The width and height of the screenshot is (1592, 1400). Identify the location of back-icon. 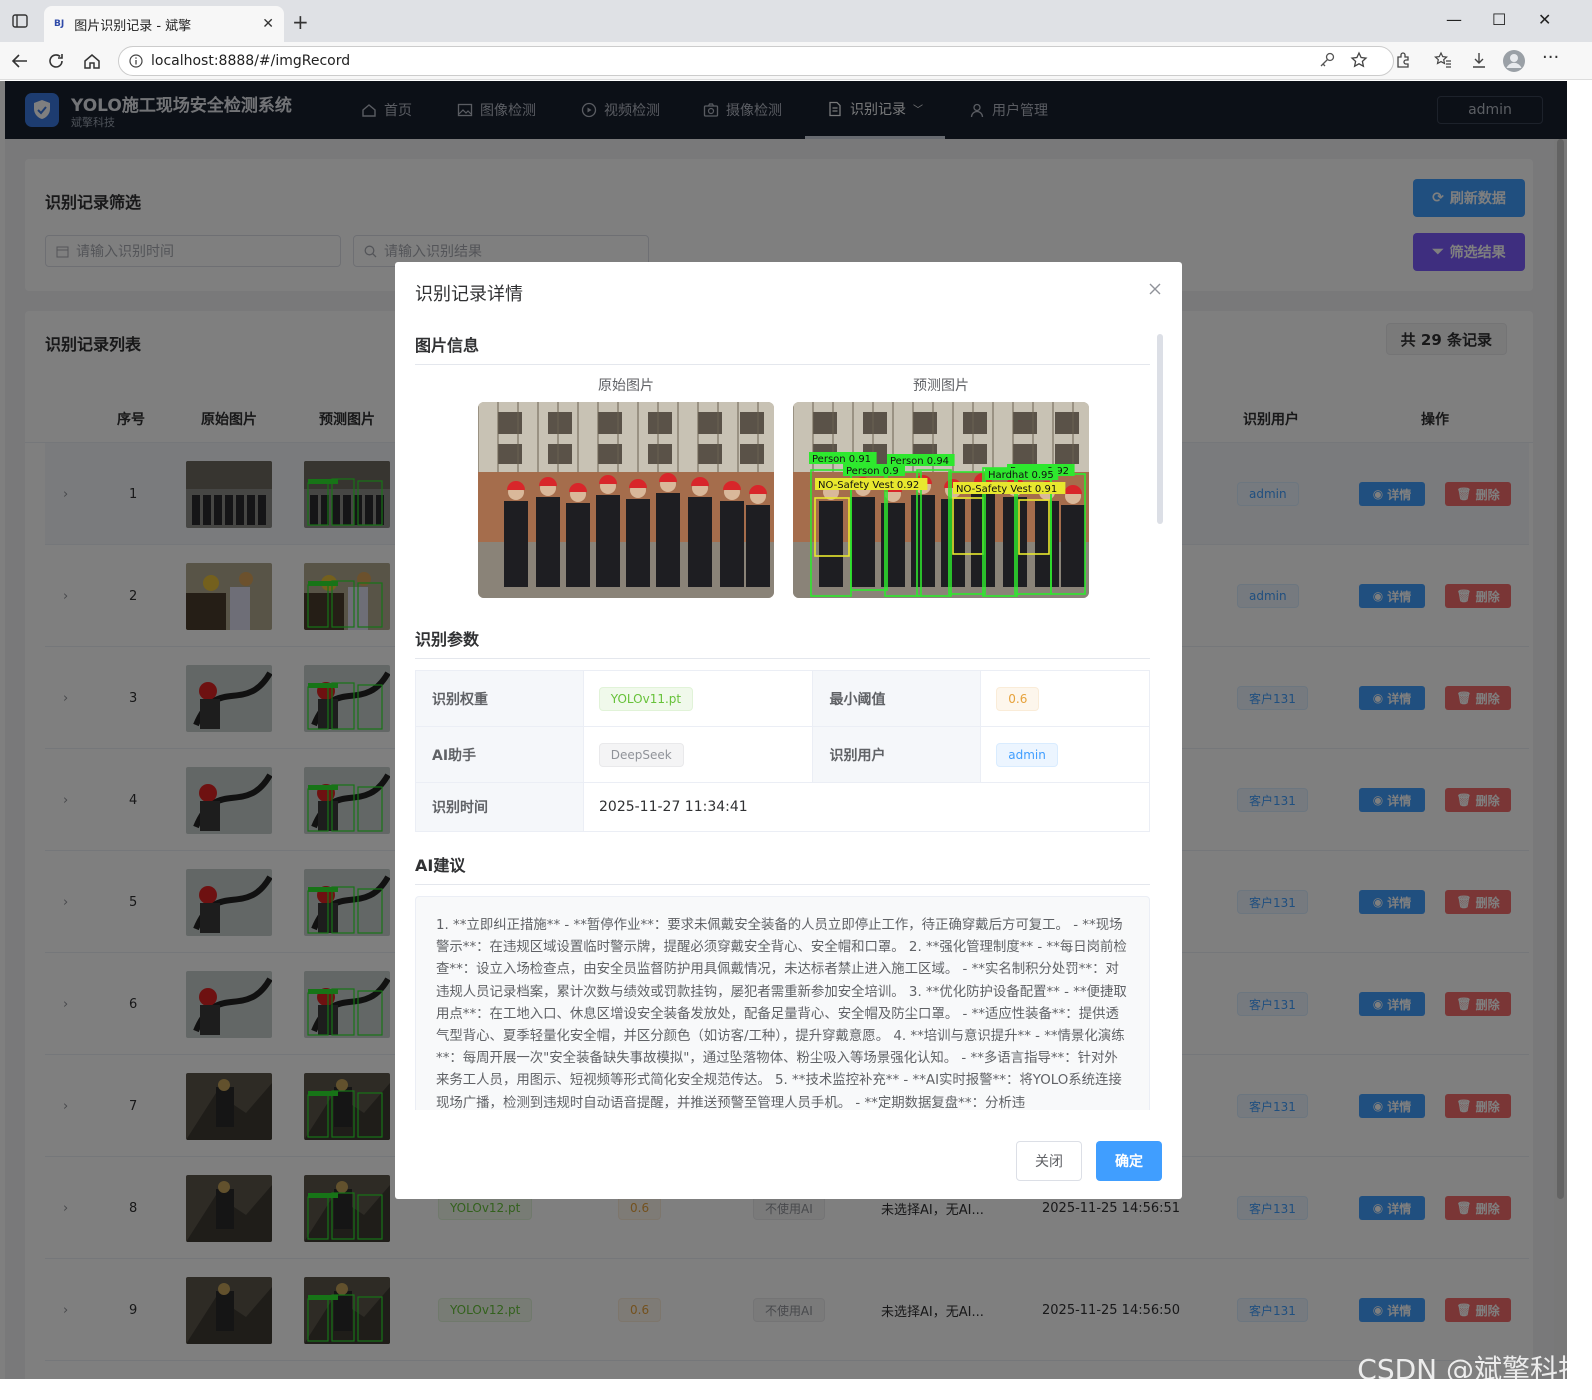
(20, 61).